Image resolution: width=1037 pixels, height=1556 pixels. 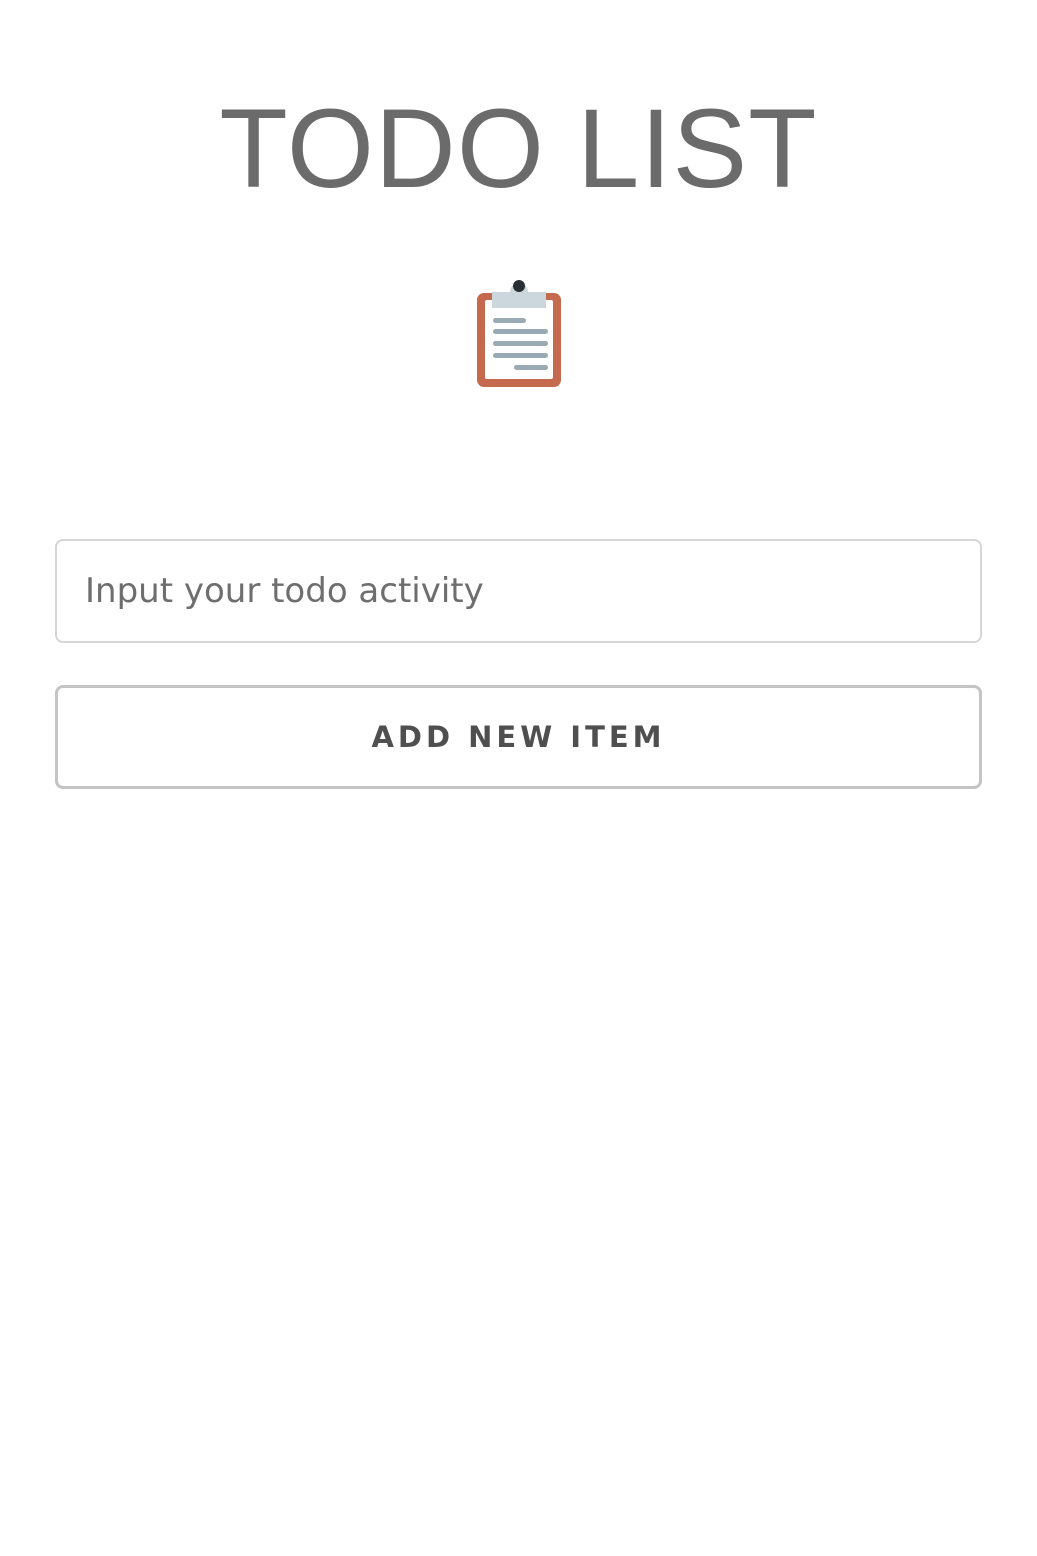 I want to click on add-new-item-button: ADD NEW ITEM, so click(x=518, y=737).